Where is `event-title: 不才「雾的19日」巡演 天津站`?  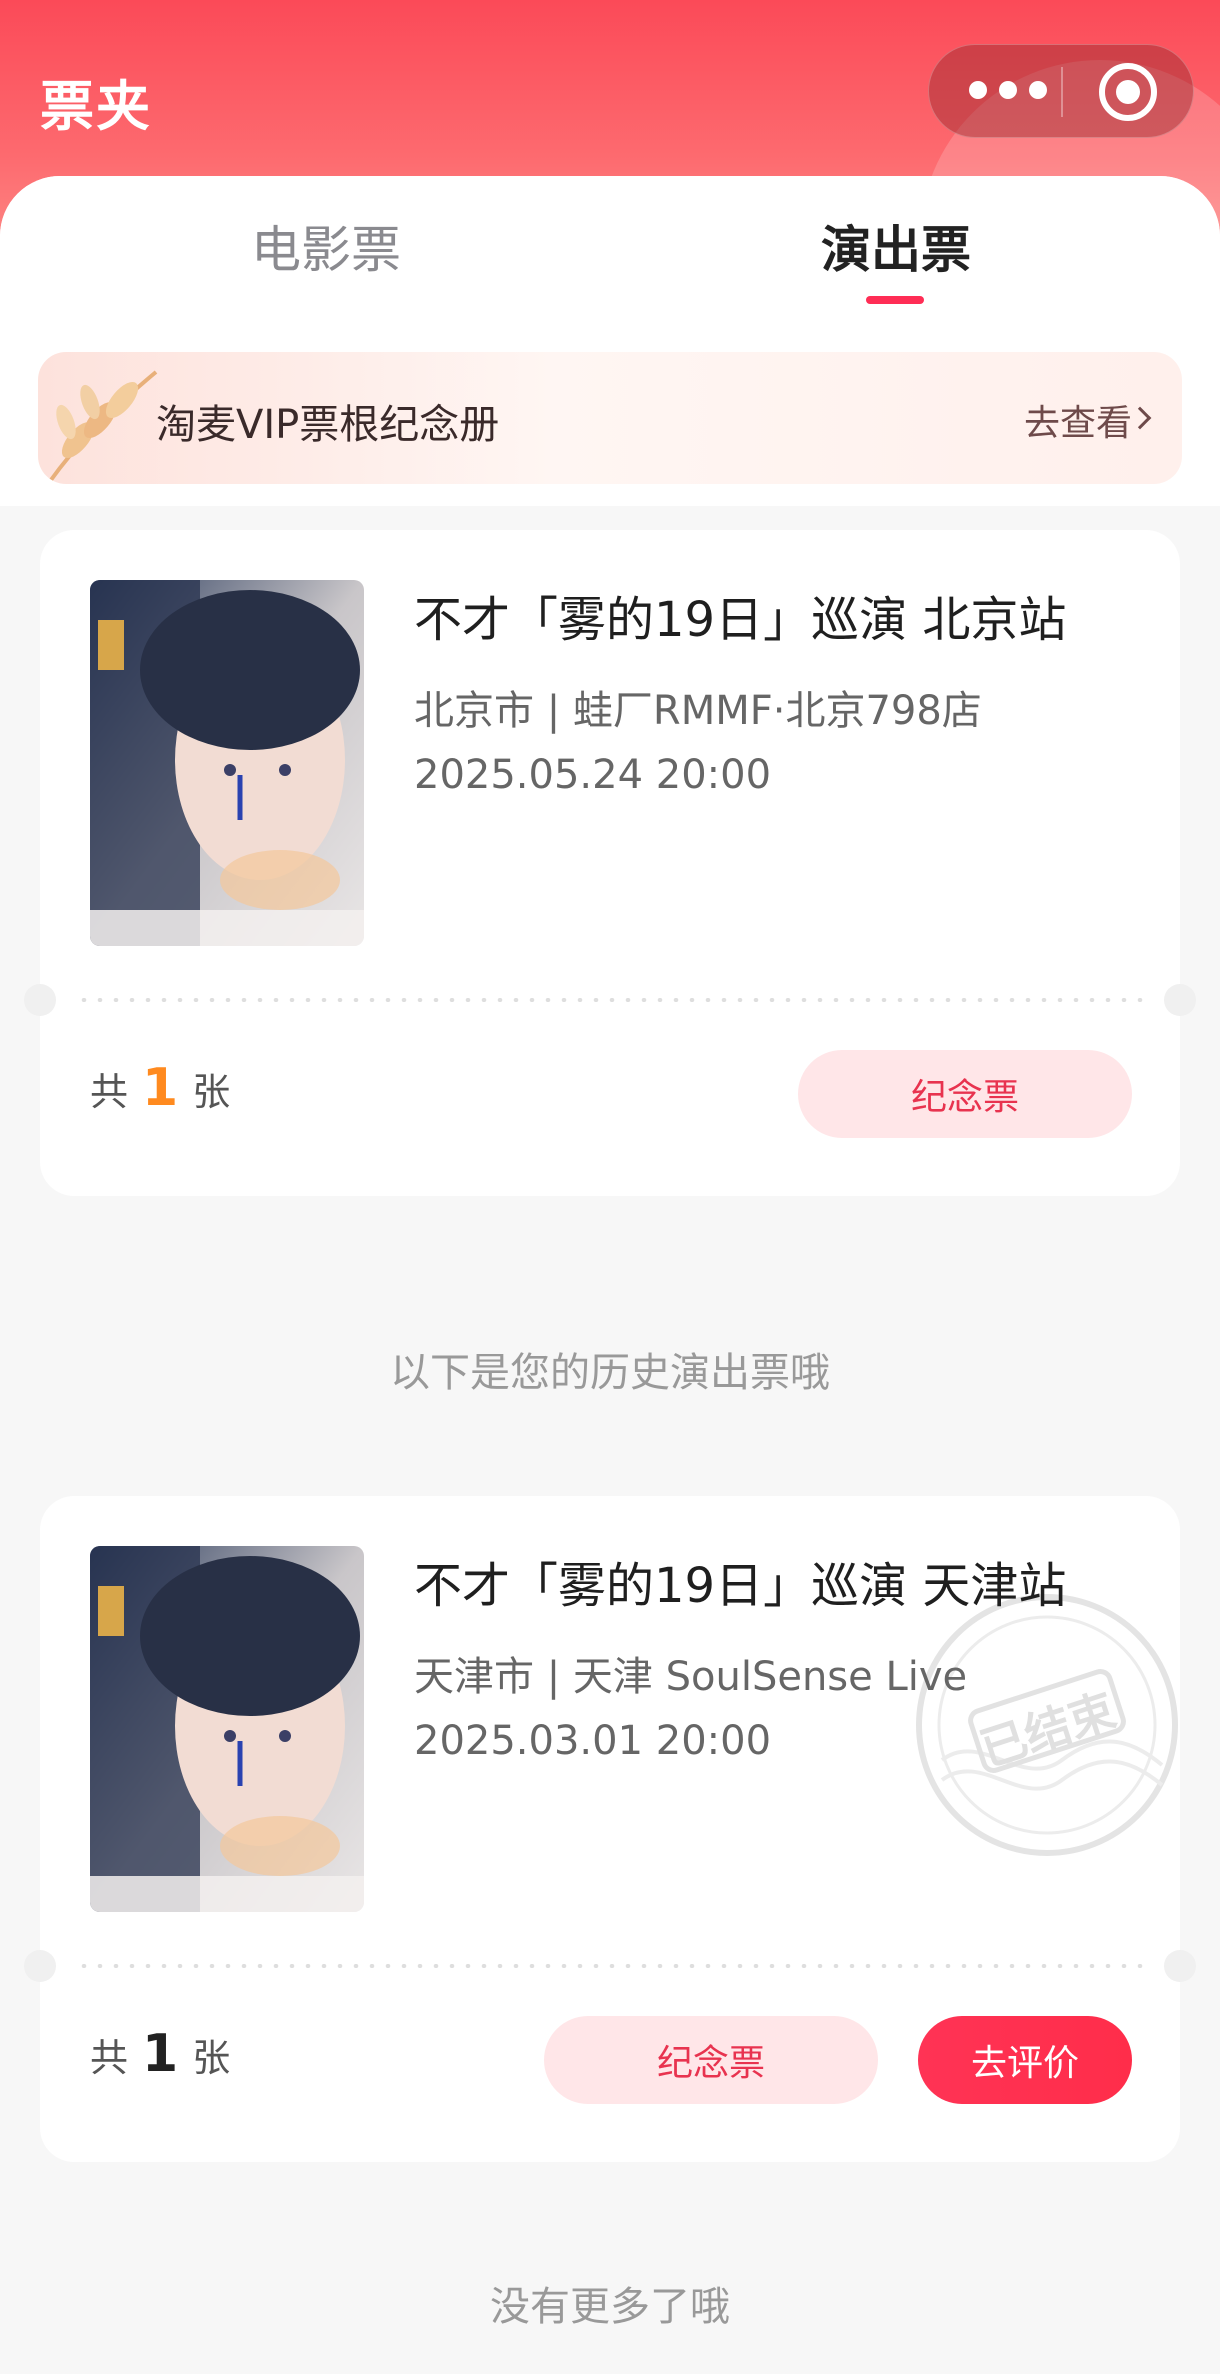 event-title: 不才「雾的19日」巡演 天津站 is located at coordinates (740, 1586).